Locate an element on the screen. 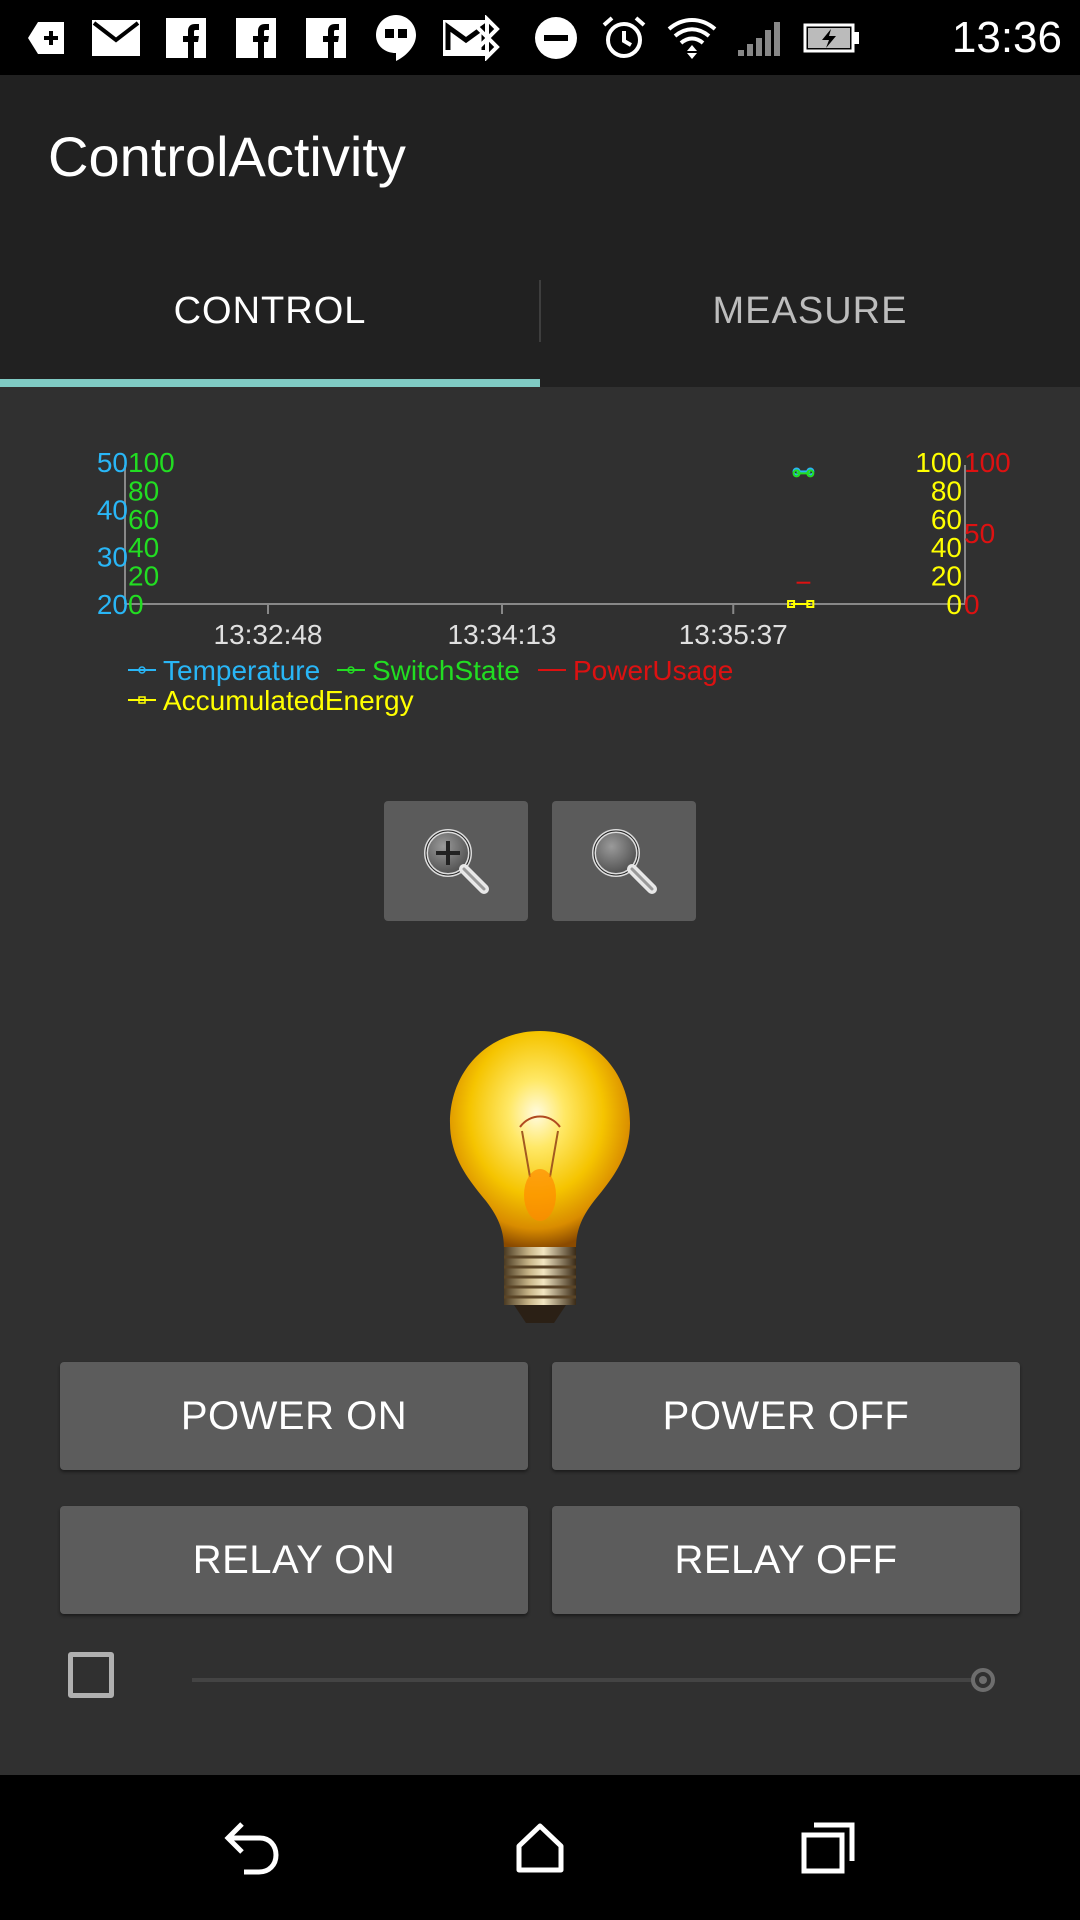 This screenshot has width=1080, height=1920. x-tick-label: 13:35:37 is located at coordinates (733, 634).